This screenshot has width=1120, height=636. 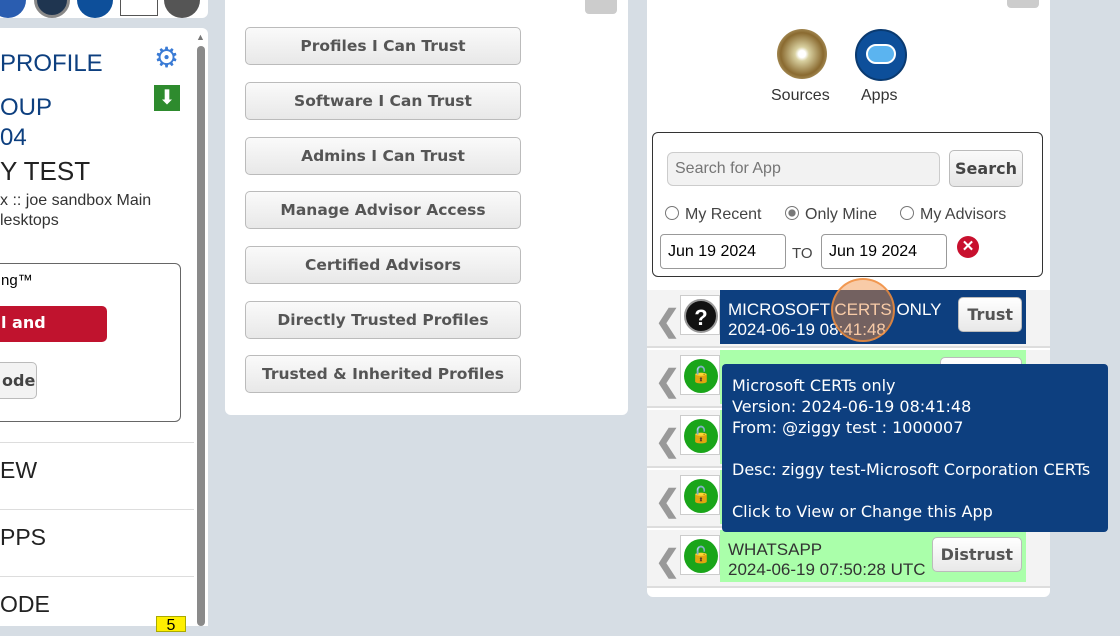 I want to click on scrollbar-thumb, so click(x=201, y=336).